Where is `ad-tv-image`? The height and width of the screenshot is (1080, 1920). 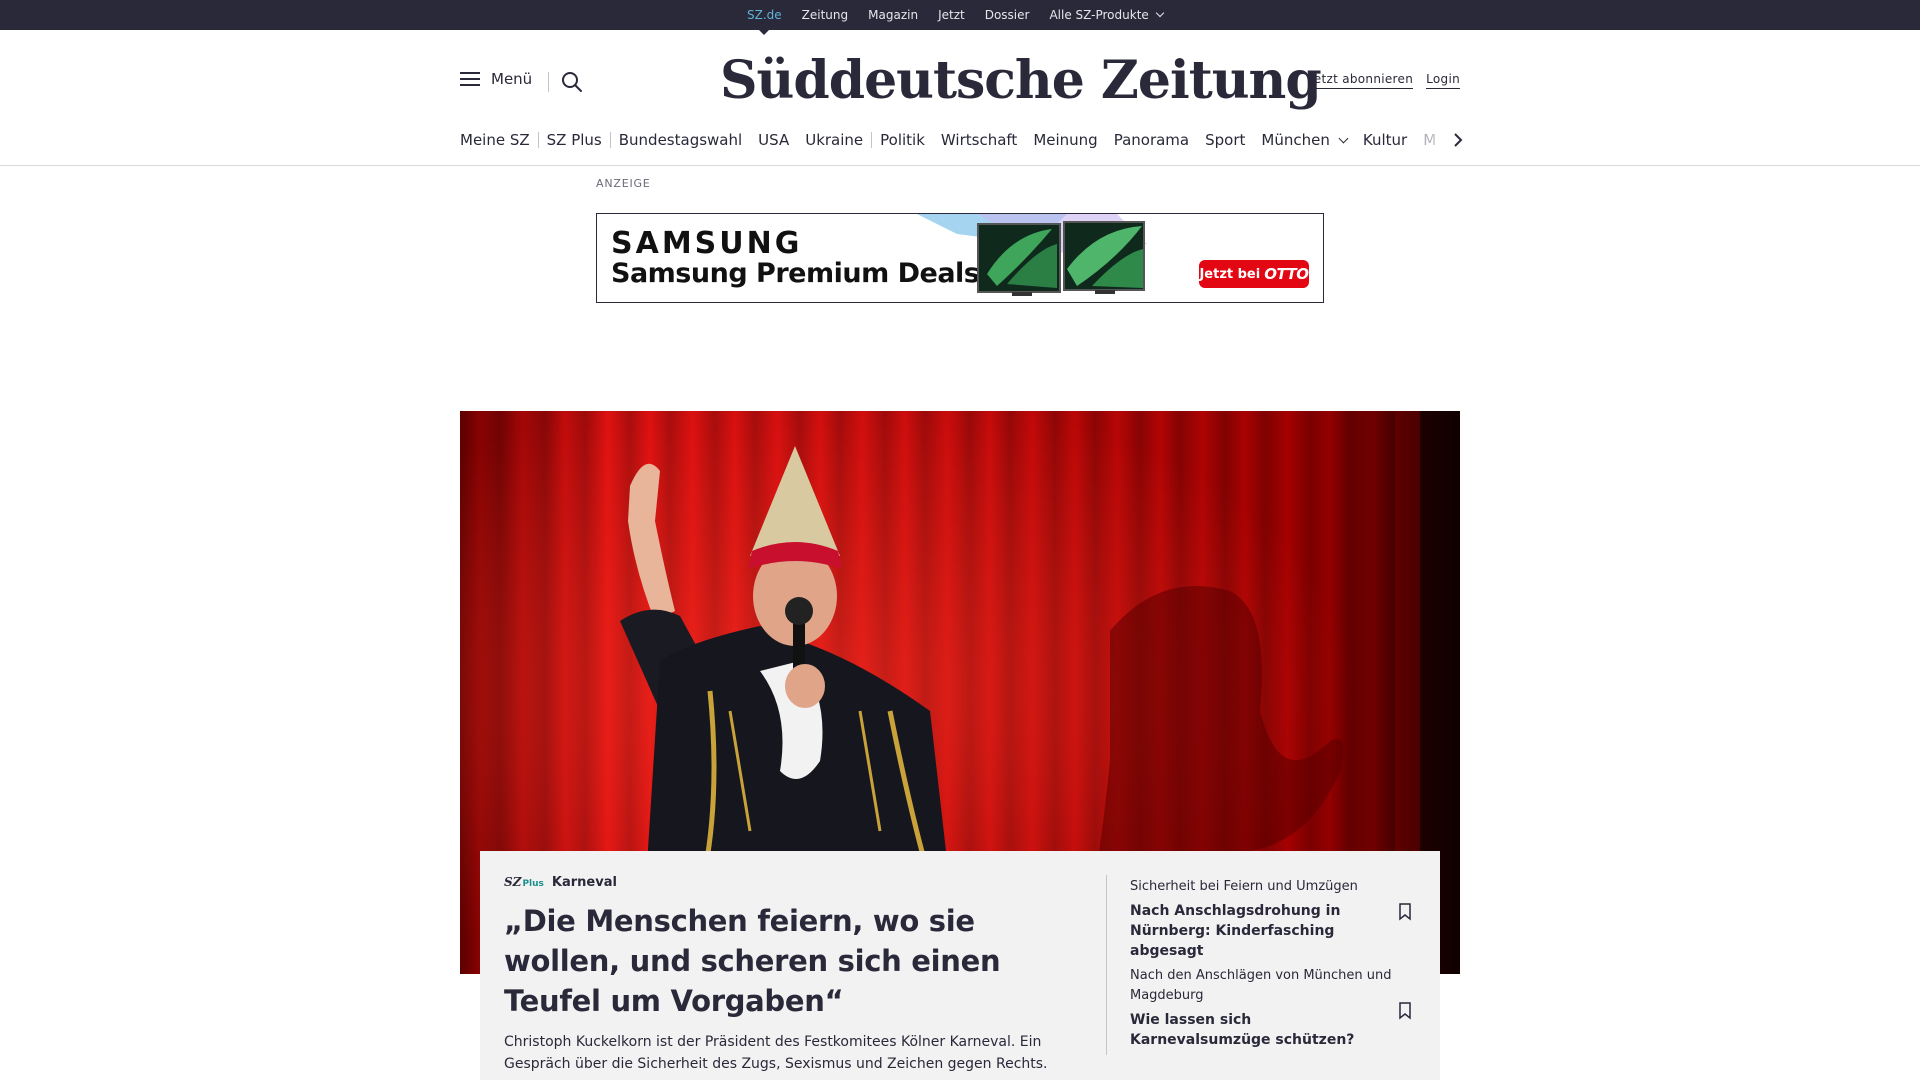
ad-tv-image is located at coordinates (1032, 255).